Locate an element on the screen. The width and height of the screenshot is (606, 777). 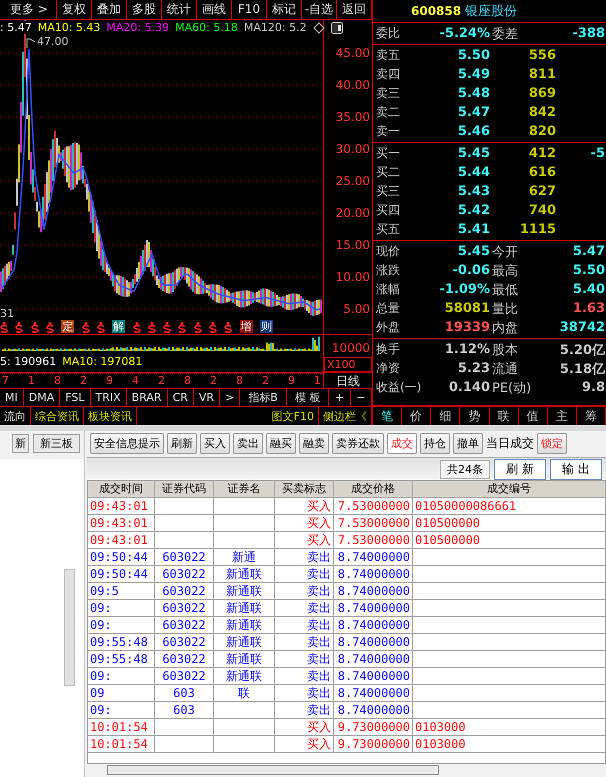
date-axis-label: 2 is located at coordinates (161, 381).